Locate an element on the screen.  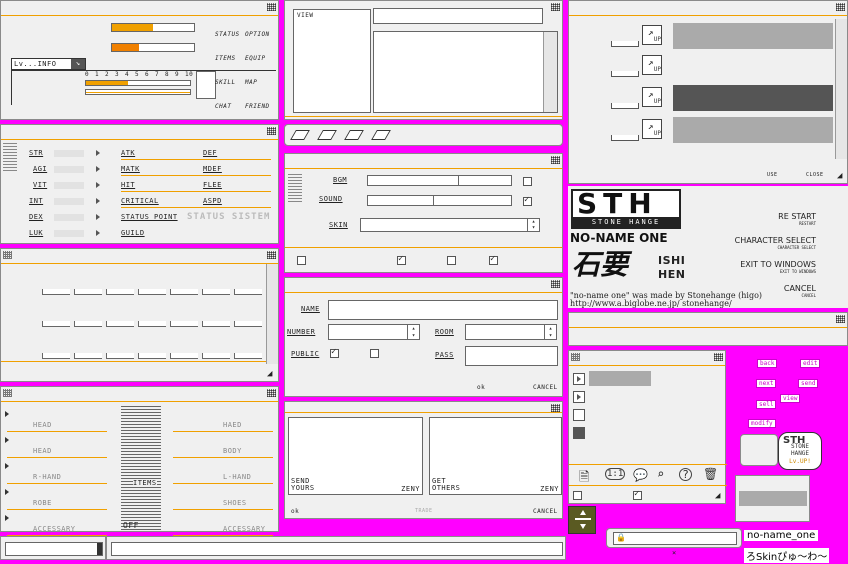
equip-left-2: R-HAND is located at coordinates (47, 477).